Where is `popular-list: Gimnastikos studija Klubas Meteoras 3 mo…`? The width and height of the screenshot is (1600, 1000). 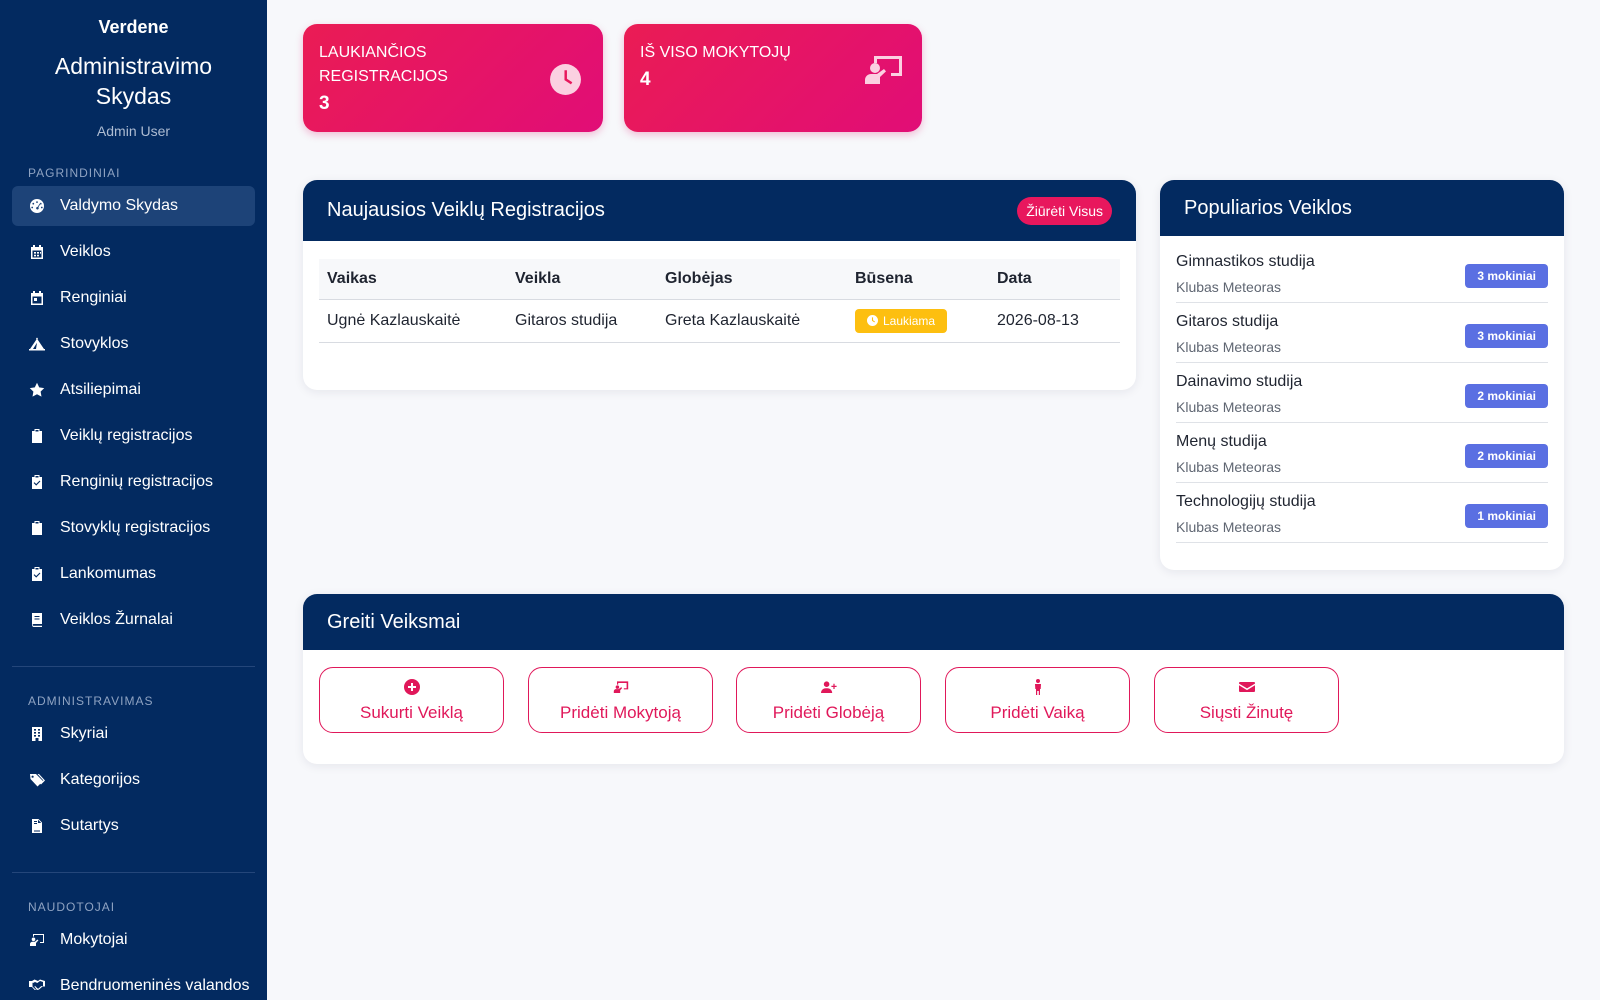
popular-list: Gimnastikos studija Klubas Meteoras 3 mo… is located at coordinates (1362, 389).